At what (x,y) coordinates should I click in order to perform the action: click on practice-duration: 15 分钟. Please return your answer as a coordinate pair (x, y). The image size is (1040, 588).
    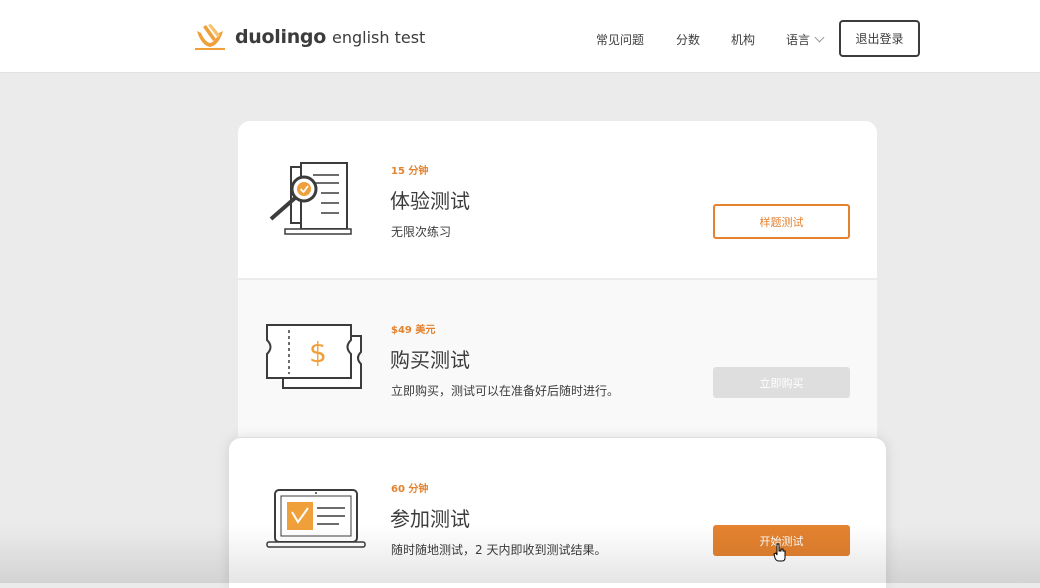
    Looking at the image, I should click on (410, 171).